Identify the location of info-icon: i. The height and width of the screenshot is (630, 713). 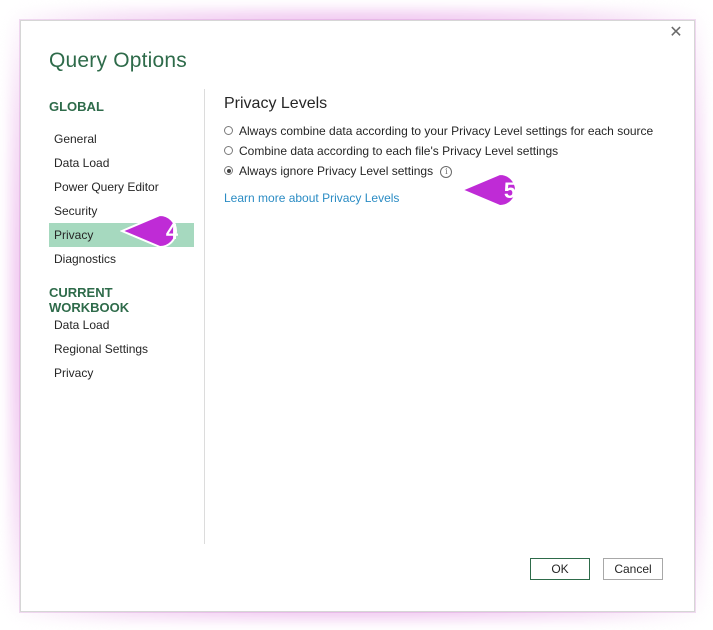
(446, 171).